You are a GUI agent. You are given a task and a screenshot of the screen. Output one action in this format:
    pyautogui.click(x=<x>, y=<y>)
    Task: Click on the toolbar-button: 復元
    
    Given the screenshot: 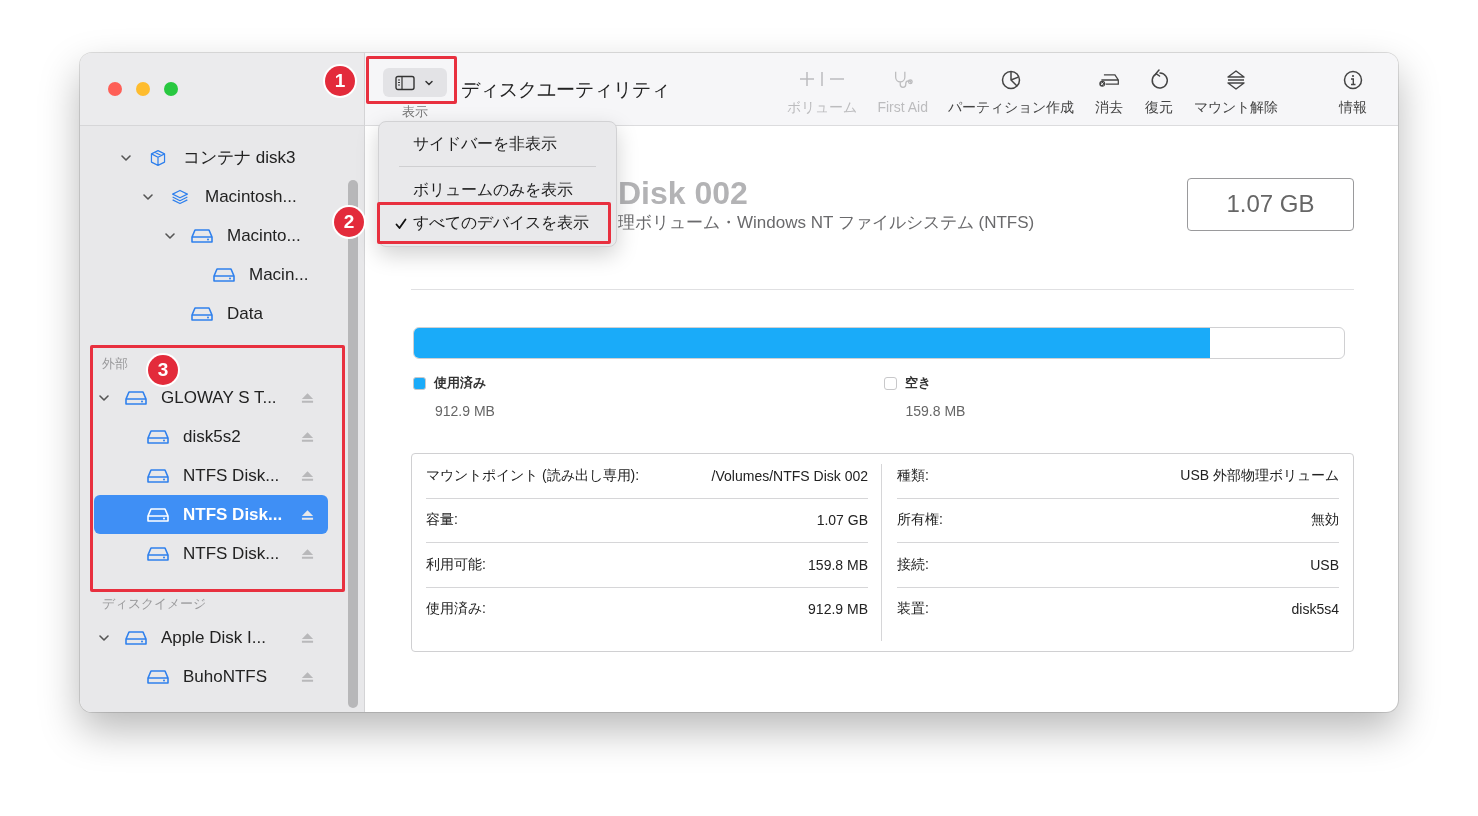 What is the action you would take?
    pyautogui.click(x=1159, y=93)
    